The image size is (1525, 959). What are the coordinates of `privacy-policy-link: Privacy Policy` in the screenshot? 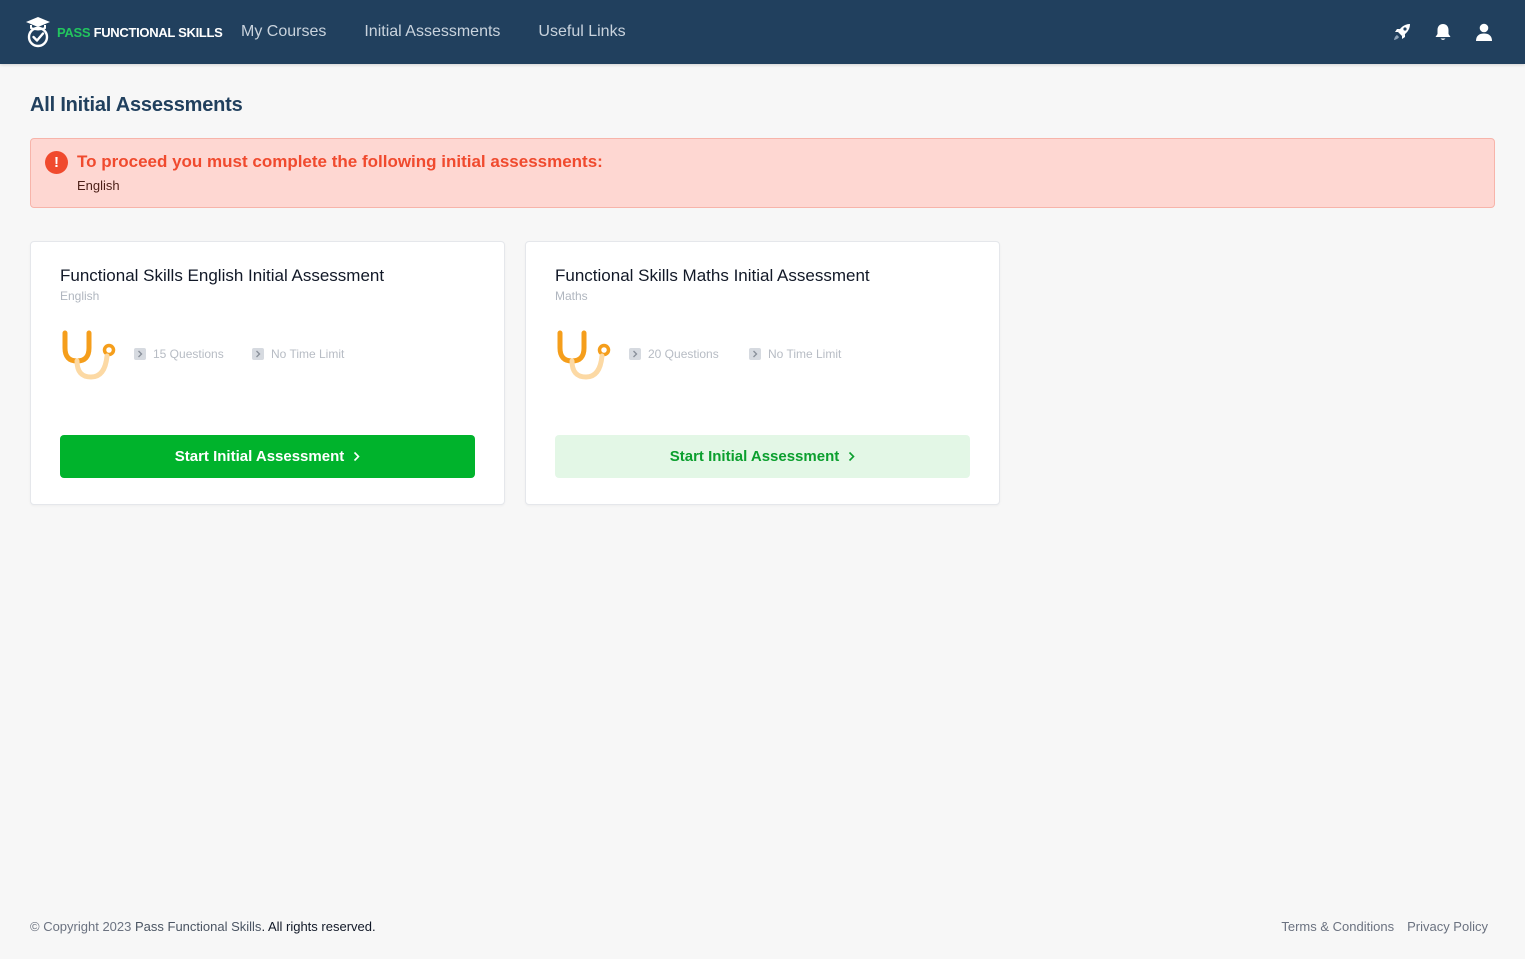 It's located at (1447, 926).